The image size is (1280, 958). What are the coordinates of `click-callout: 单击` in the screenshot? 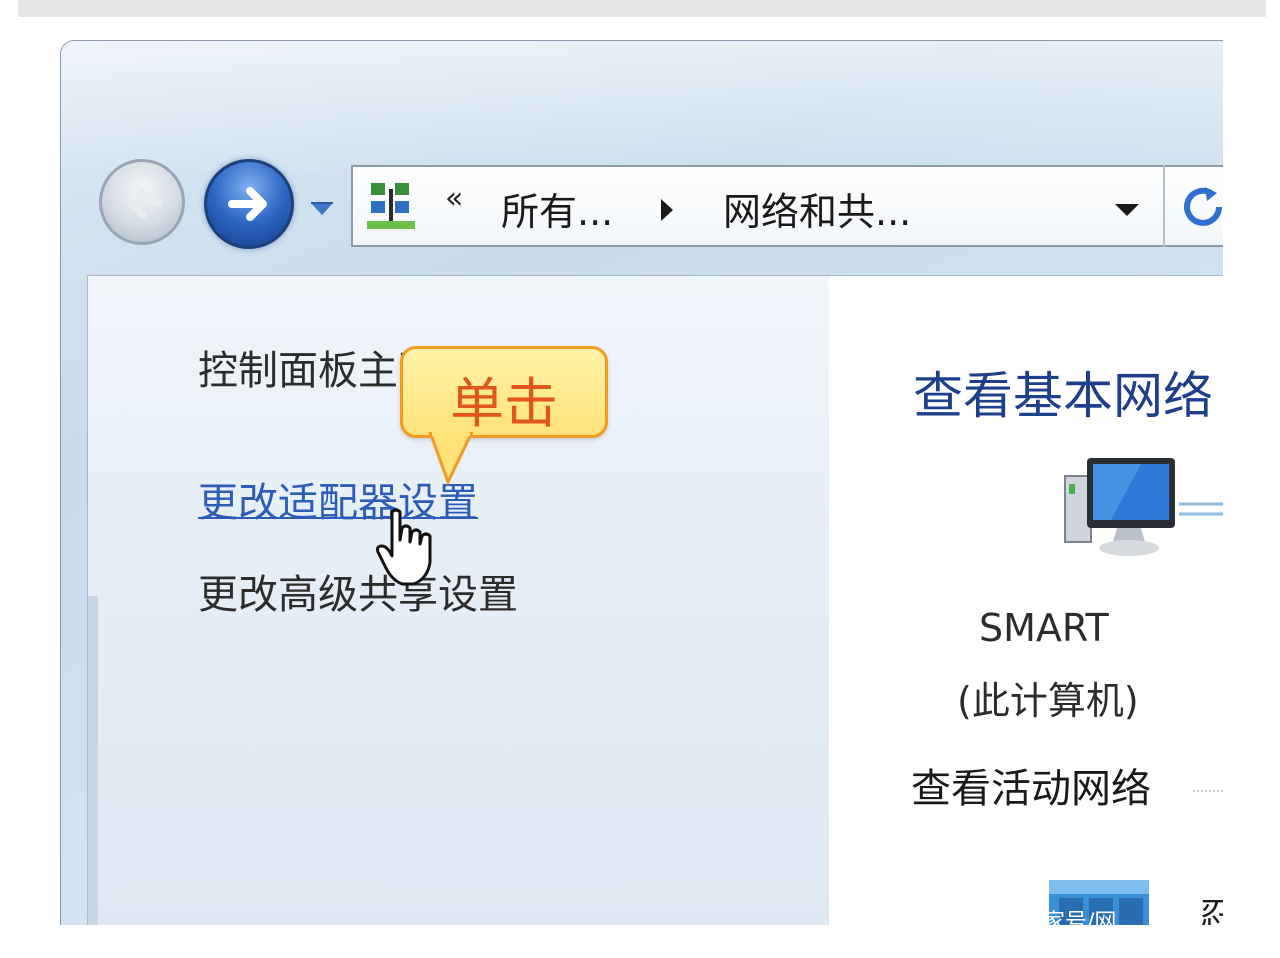 It's located at (504, 392).